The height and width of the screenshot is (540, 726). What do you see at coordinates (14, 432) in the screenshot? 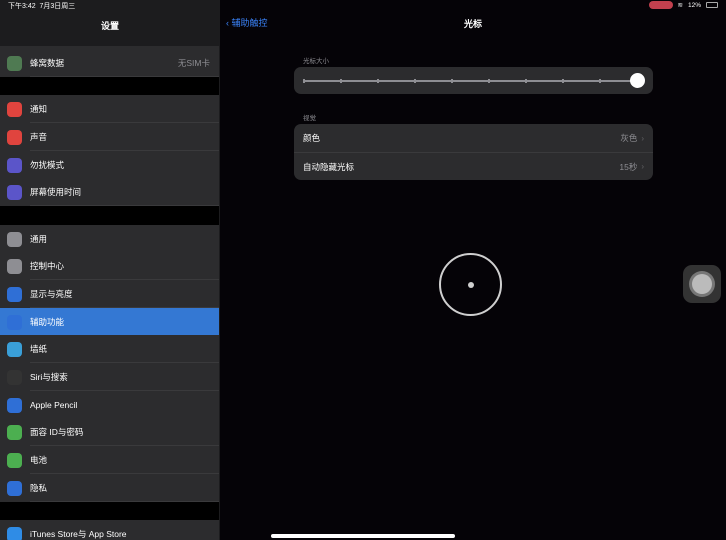
I see `faceid-icon` at bounding box center [14, 432].